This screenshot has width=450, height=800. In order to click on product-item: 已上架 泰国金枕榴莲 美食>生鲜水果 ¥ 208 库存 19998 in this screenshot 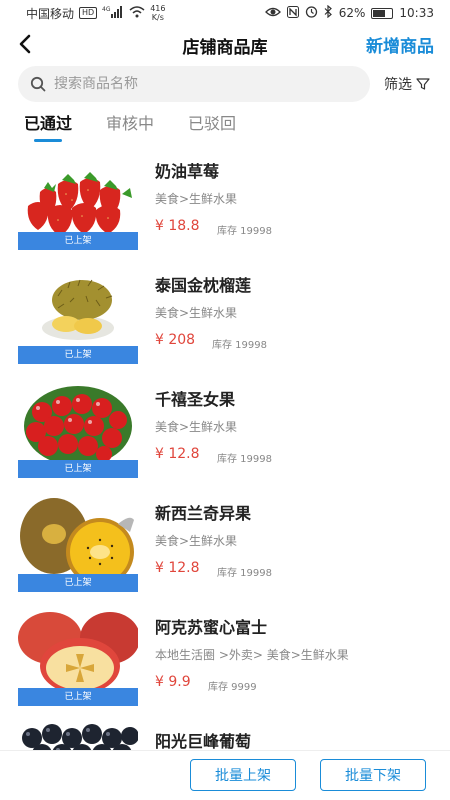, I will do `click(225, 321)`.